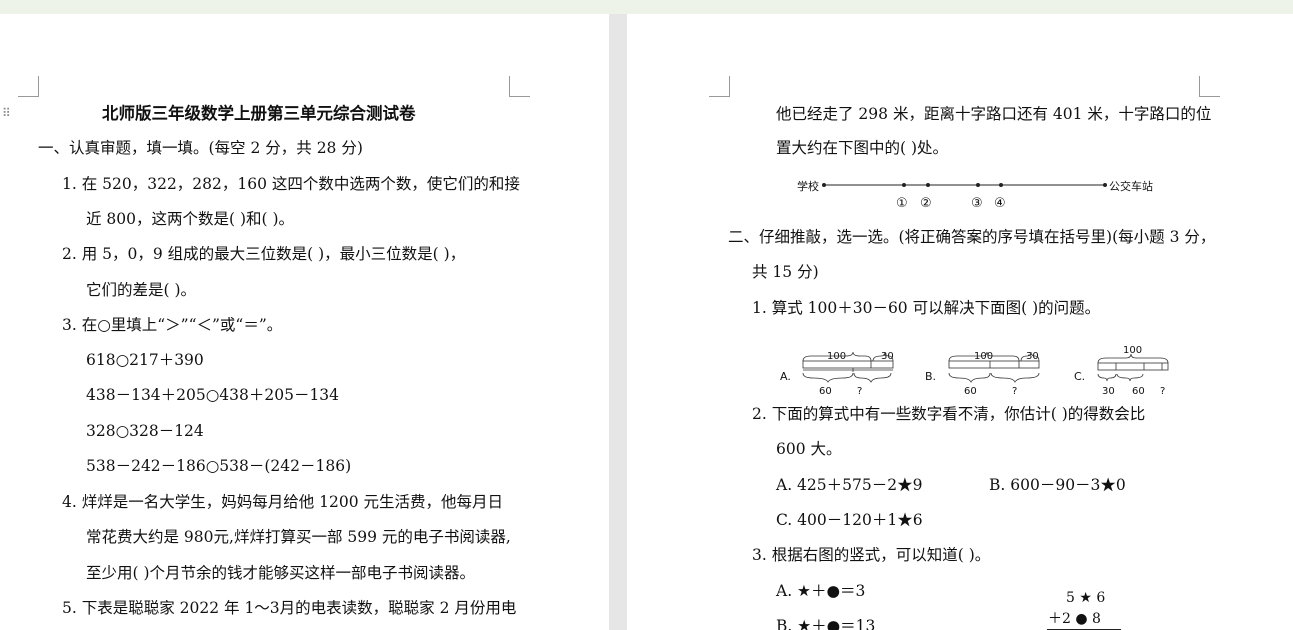 Image resolution: width=1293 pixels, height=630 pixels. Describe the element at coordinates (785, 376) in the screenshot. I see `option-letter: A.` at that location.